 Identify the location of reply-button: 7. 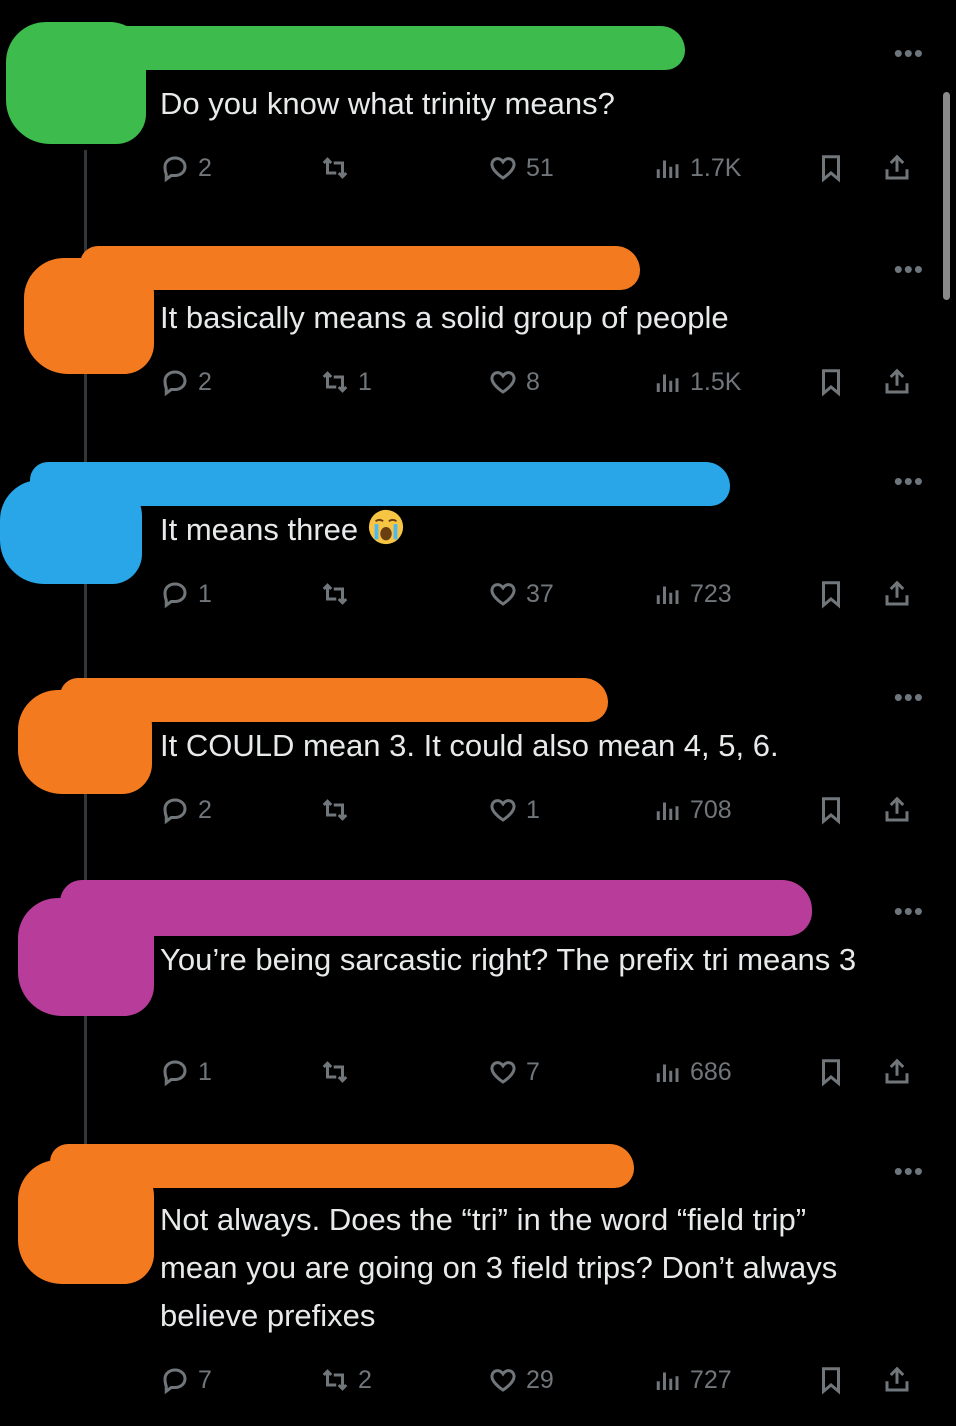
(186, 1380).